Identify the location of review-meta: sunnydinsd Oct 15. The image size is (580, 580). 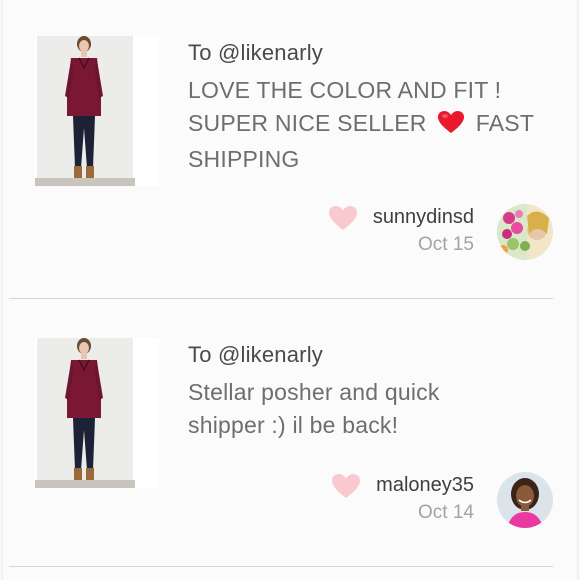
(423, 231).